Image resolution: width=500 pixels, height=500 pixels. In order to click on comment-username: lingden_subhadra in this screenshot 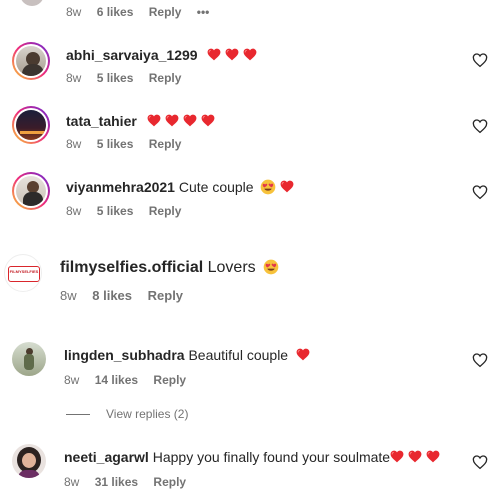, I will do `click(124, 355)`.